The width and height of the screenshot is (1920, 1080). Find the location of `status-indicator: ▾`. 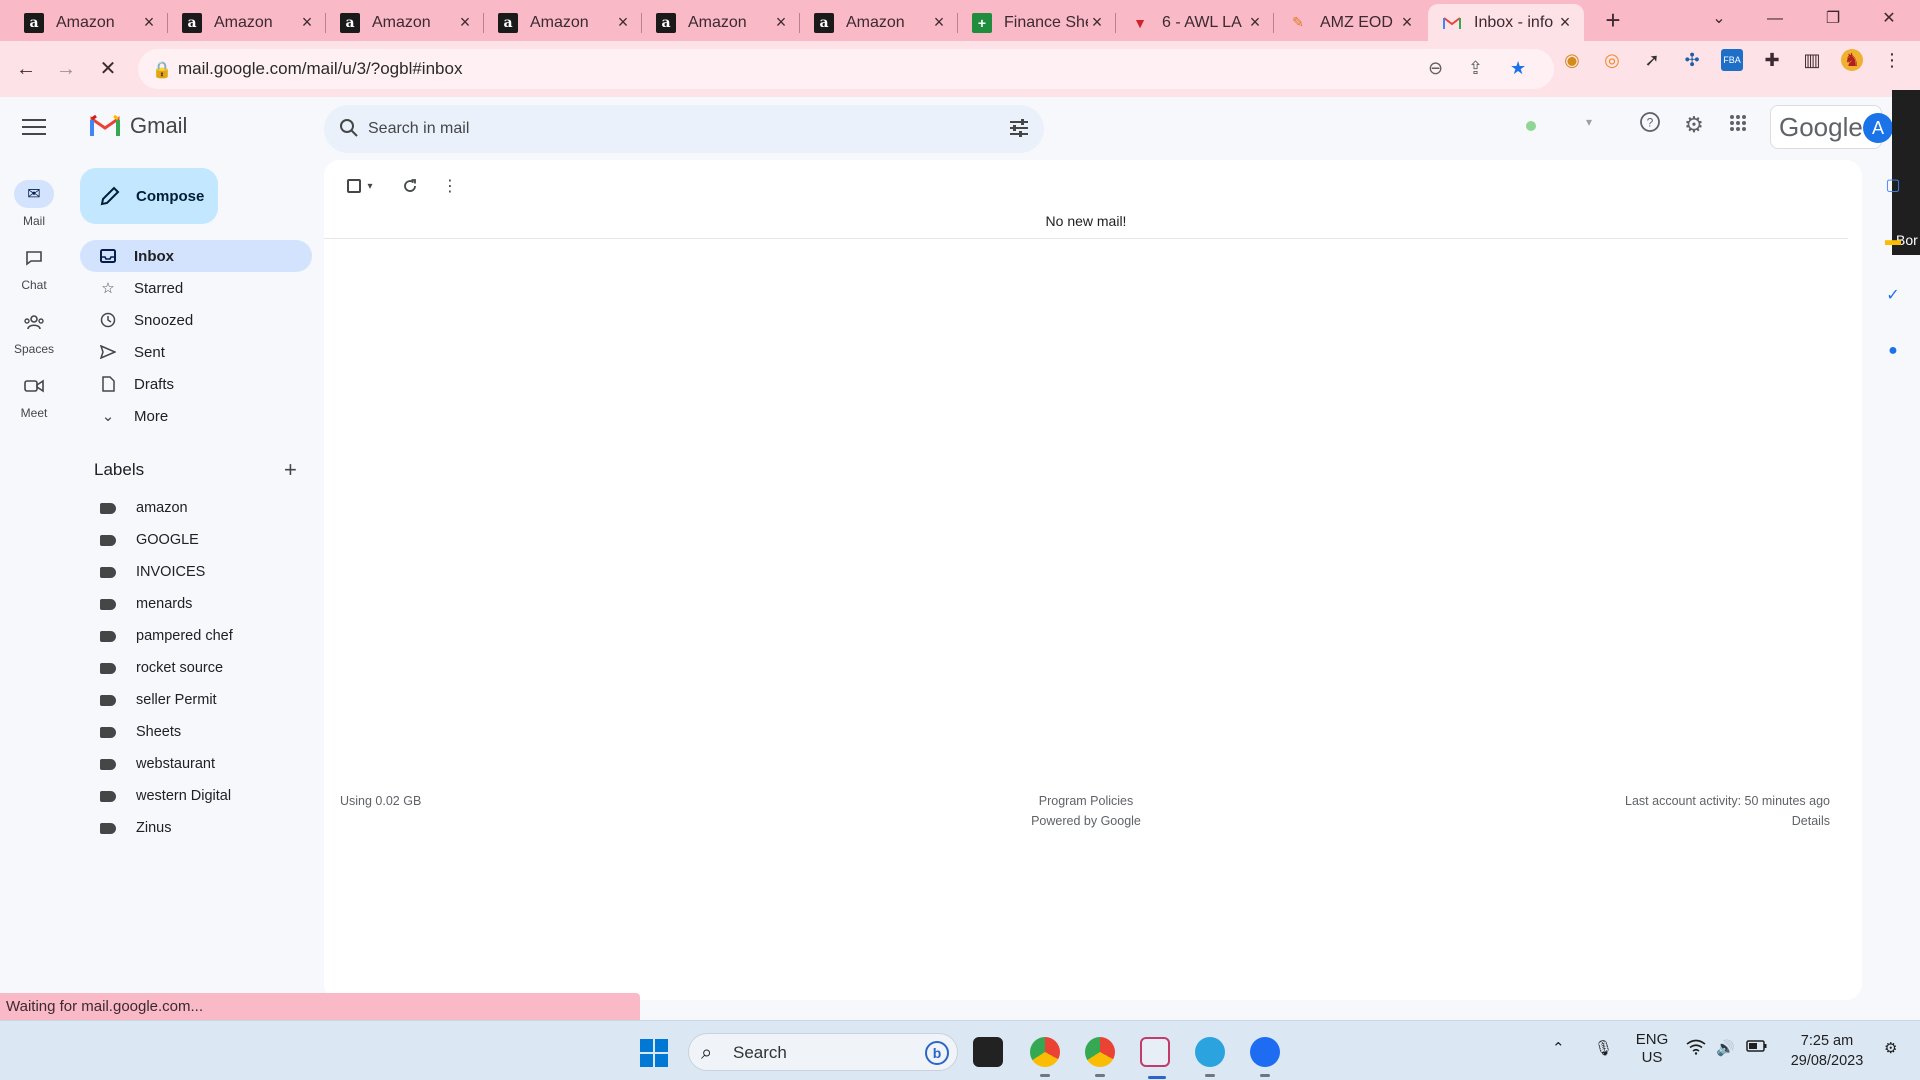

status-indicator: ▾ is located at coordinates (1558, 125).